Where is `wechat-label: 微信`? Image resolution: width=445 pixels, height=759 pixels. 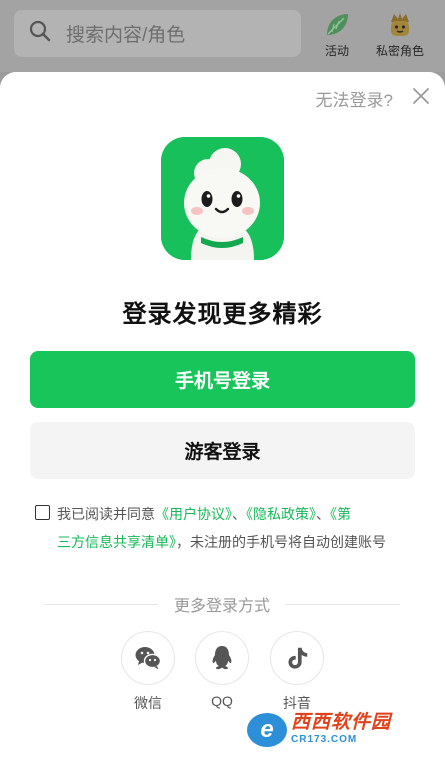
wechat-label: 微信 is located at coordinates (148, 703).